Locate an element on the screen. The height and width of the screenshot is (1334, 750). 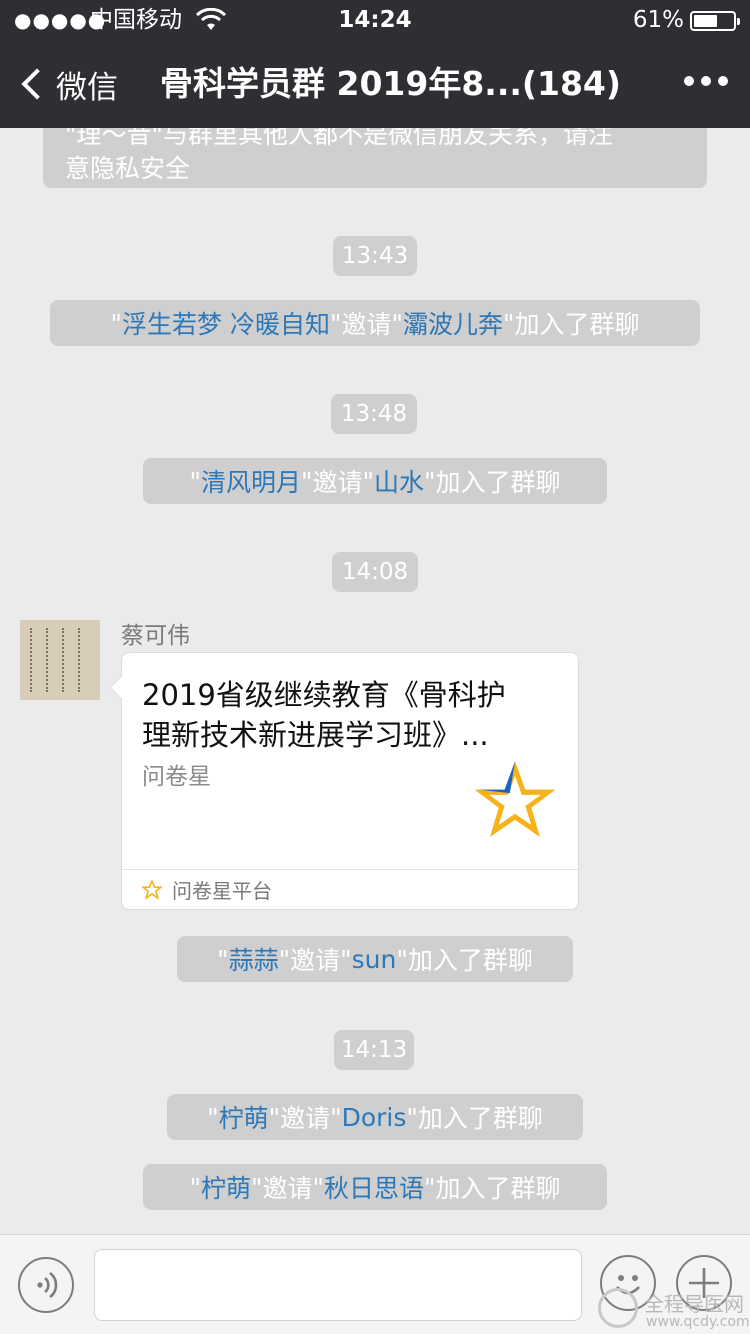
sender-avatar is located at coordinates (60, 660).